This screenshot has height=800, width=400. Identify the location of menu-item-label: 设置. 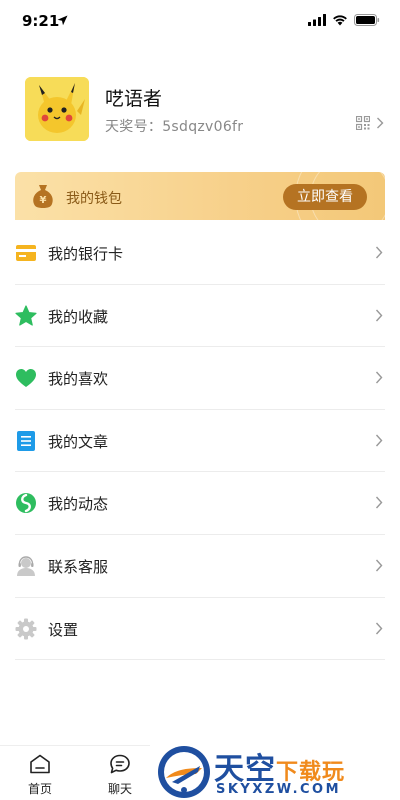
(63, 629).